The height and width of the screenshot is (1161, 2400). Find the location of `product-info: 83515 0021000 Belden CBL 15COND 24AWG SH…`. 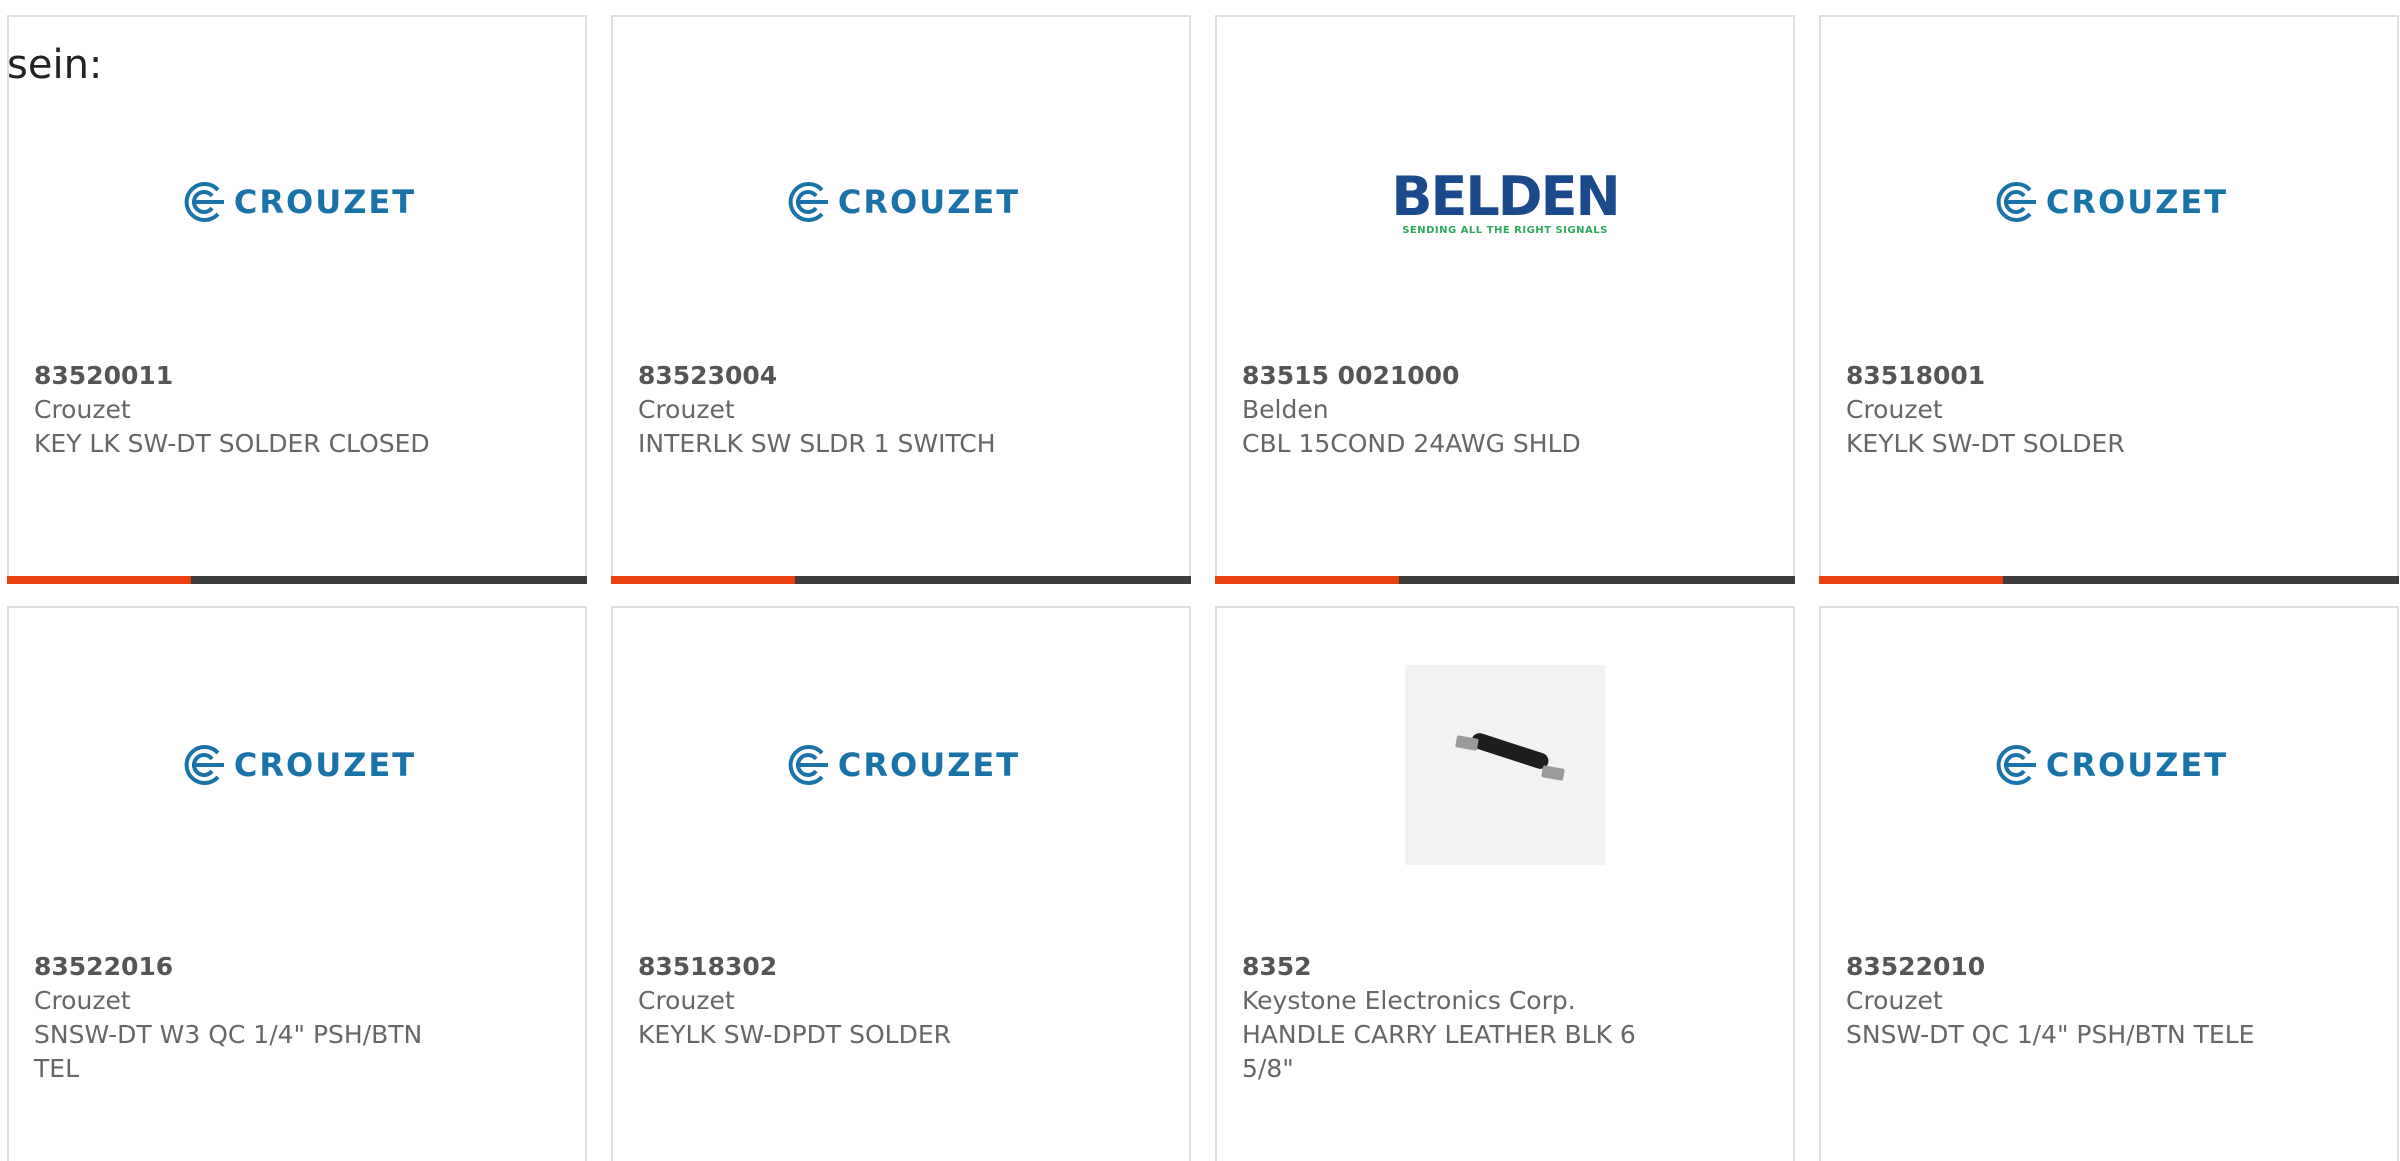

product-info: 83515 0021000 Belden CBL 15COND 24AWG SH… is located at coordinates (1447, 410).